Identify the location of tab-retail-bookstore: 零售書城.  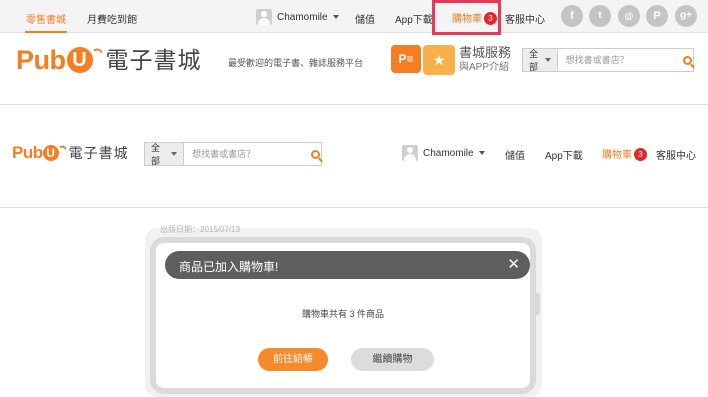
(46, 18).